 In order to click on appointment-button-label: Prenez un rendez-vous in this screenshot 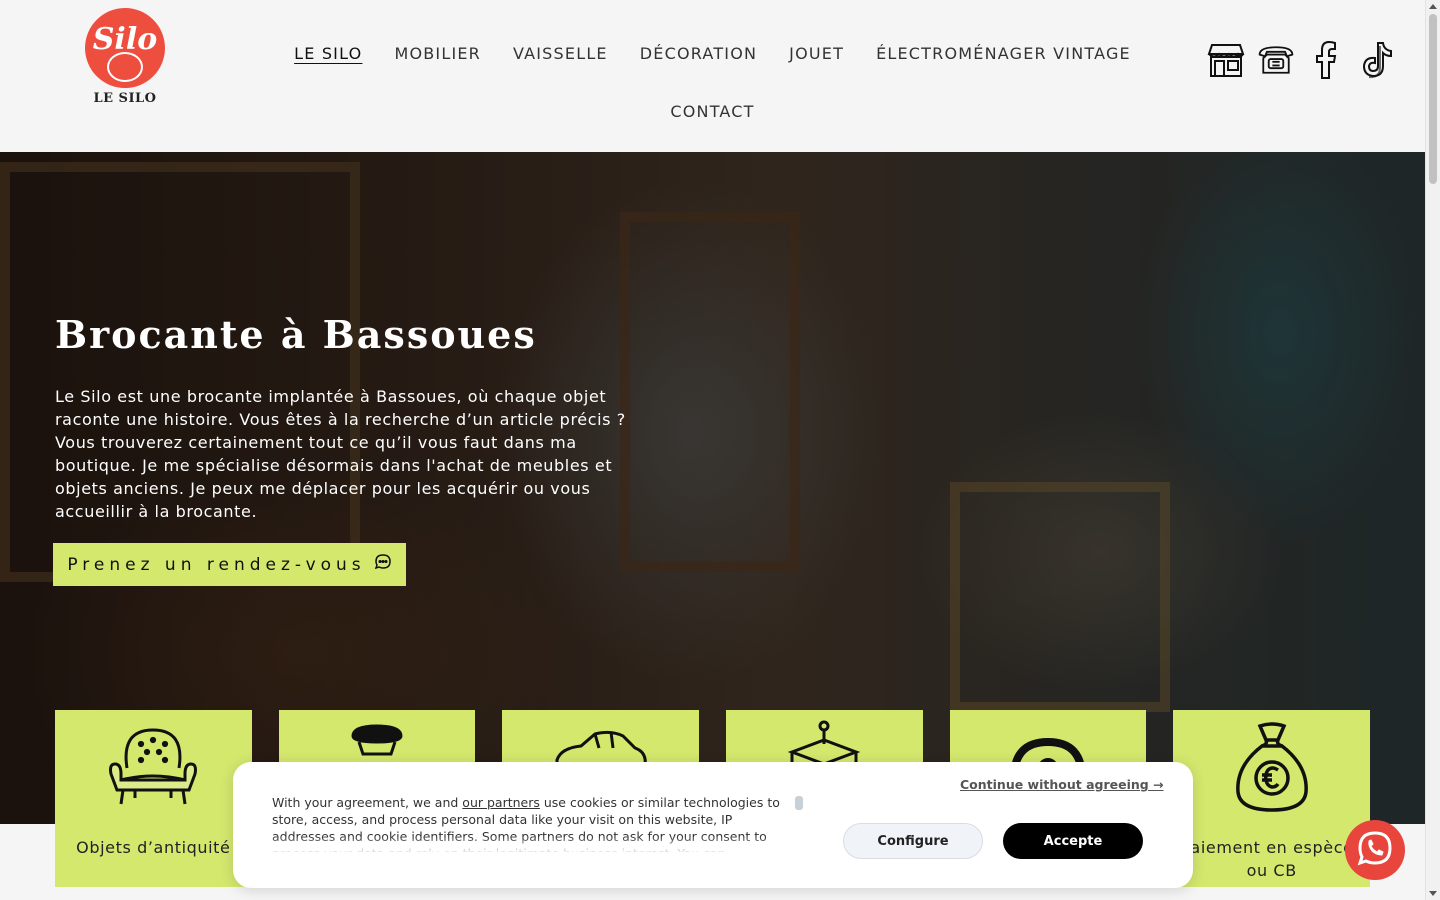, I will do `click(216, 564)`.